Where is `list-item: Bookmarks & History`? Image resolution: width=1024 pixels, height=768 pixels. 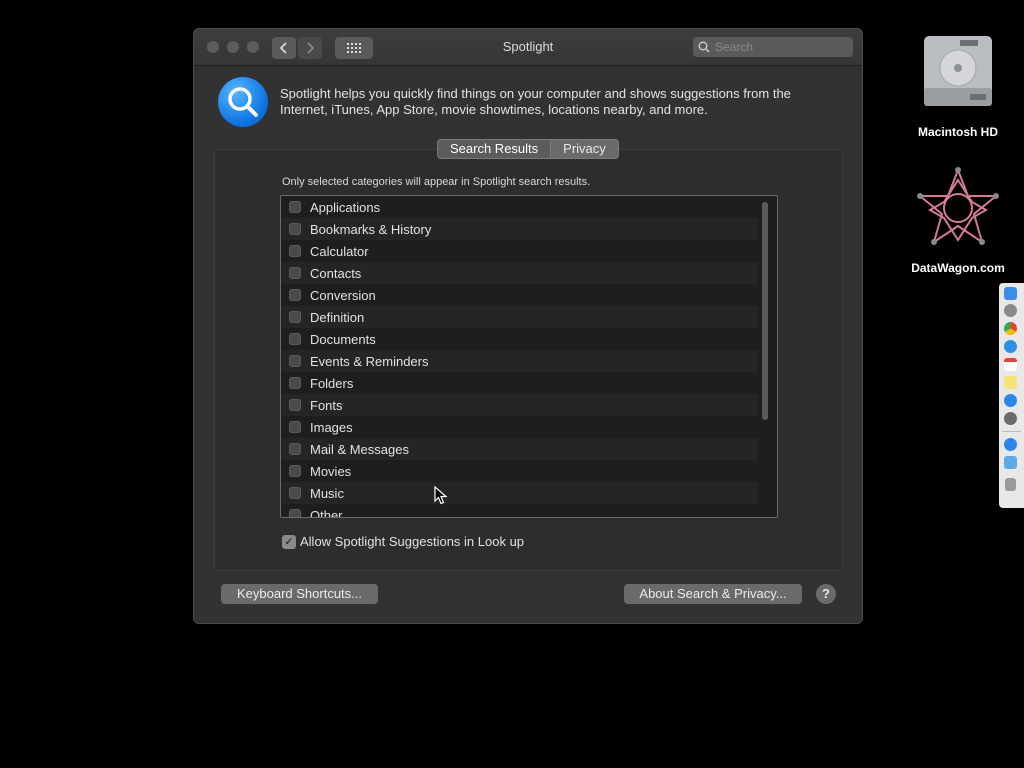
list-item: Bookmarks & History is located at coordinates (519, 229).